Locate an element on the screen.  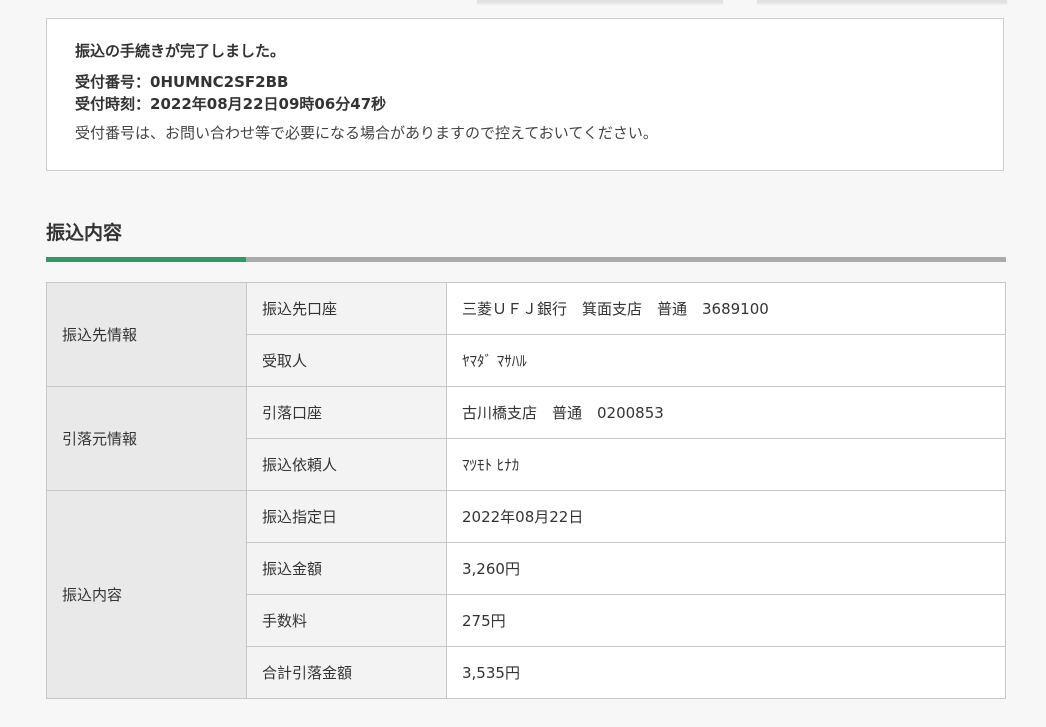
group-label-debit-source: 引落元情報 is located at coordinates (146, 438).